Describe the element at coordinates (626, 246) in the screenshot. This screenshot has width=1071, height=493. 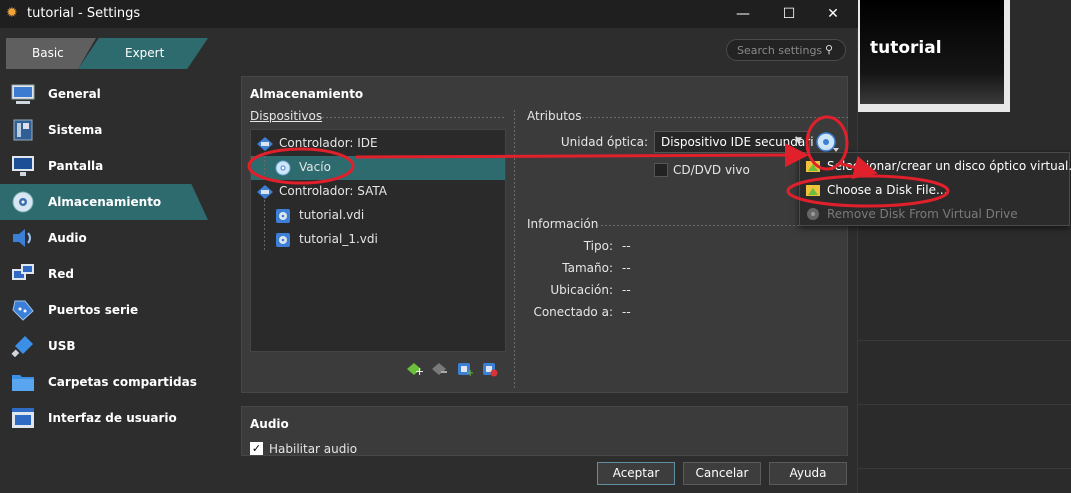
I see `info-type-value: --` at that location.